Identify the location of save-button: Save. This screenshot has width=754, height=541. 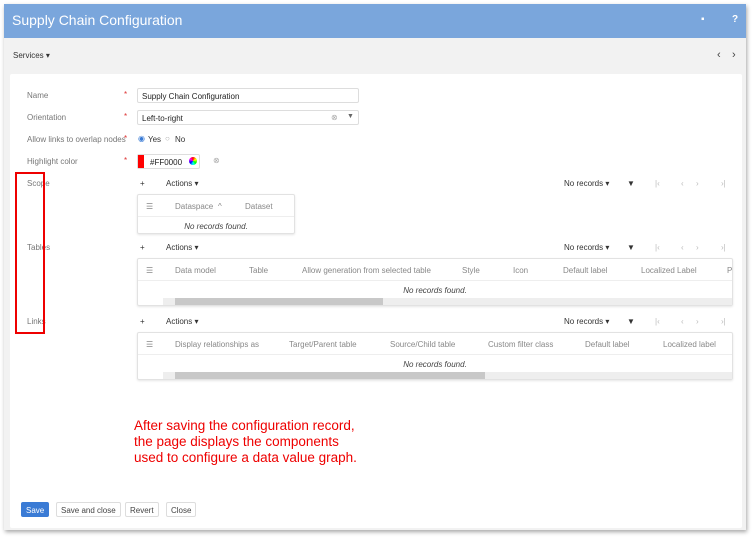
(35, 509).